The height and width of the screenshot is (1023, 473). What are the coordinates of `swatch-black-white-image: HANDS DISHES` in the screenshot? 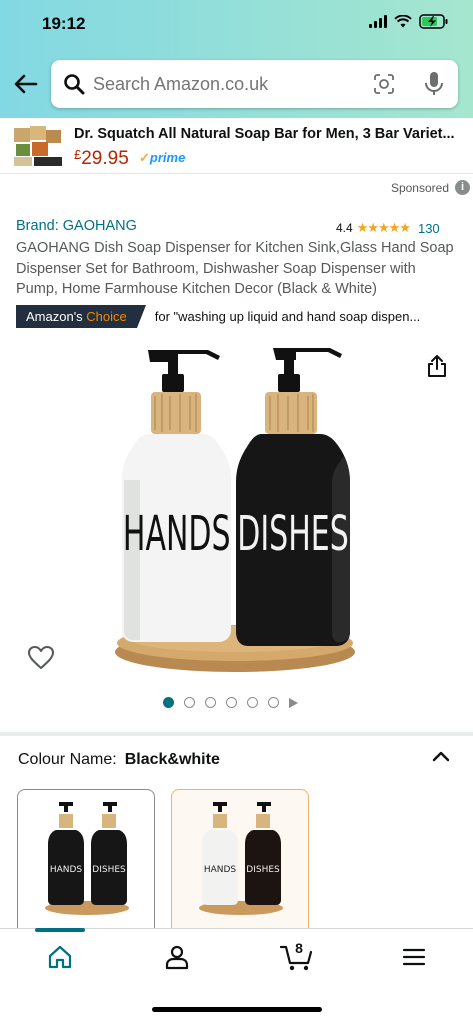 It's located at (241, 858).